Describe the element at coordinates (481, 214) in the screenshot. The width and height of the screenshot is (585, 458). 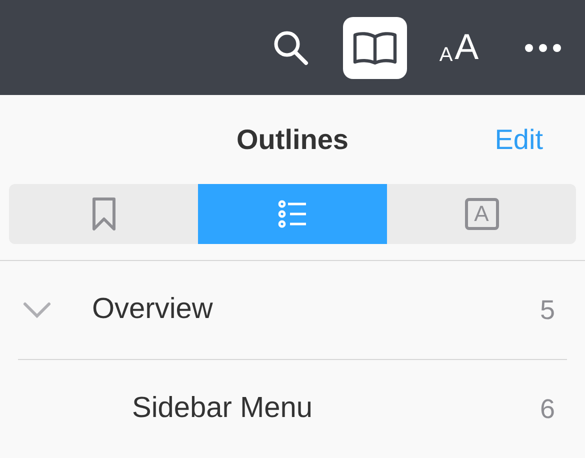
I see `annotation-icon: A` at that location.